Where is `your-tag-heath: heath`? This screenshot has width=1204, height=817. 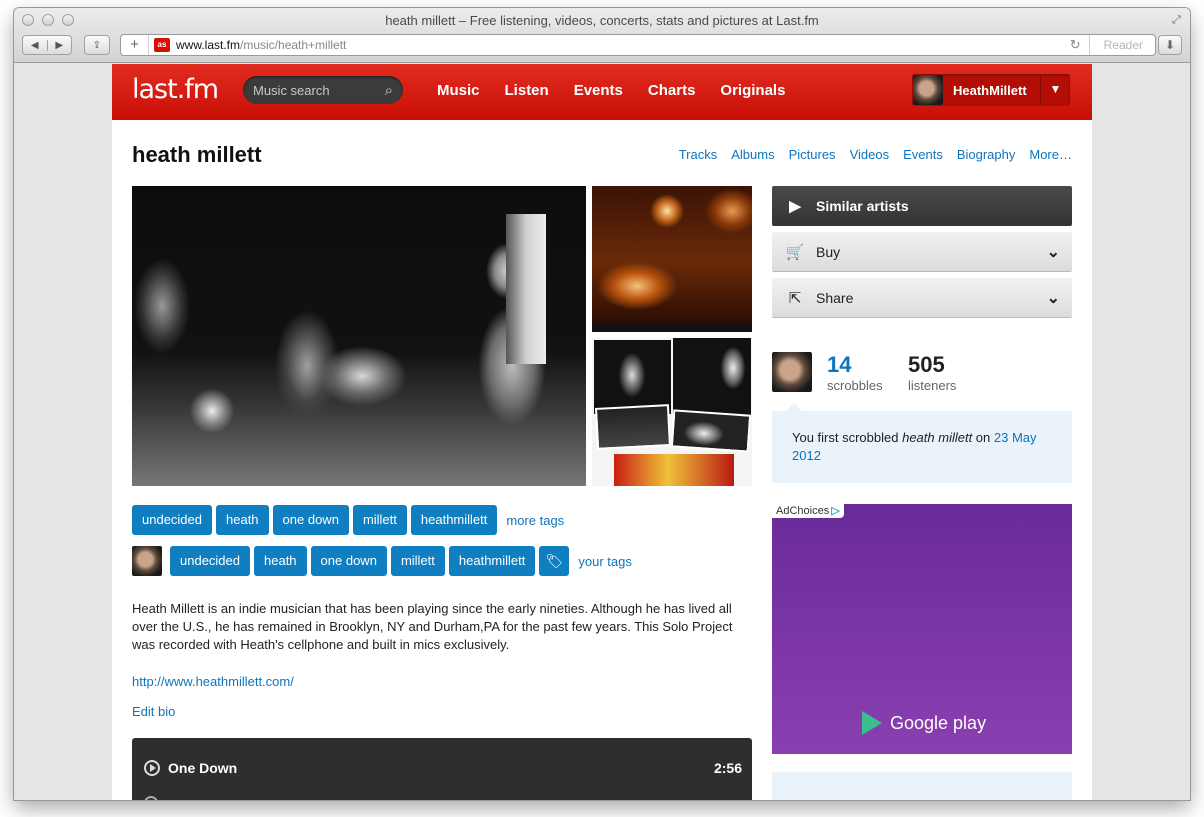 your-tag-heath: heath is located at coordinates (280, 561).